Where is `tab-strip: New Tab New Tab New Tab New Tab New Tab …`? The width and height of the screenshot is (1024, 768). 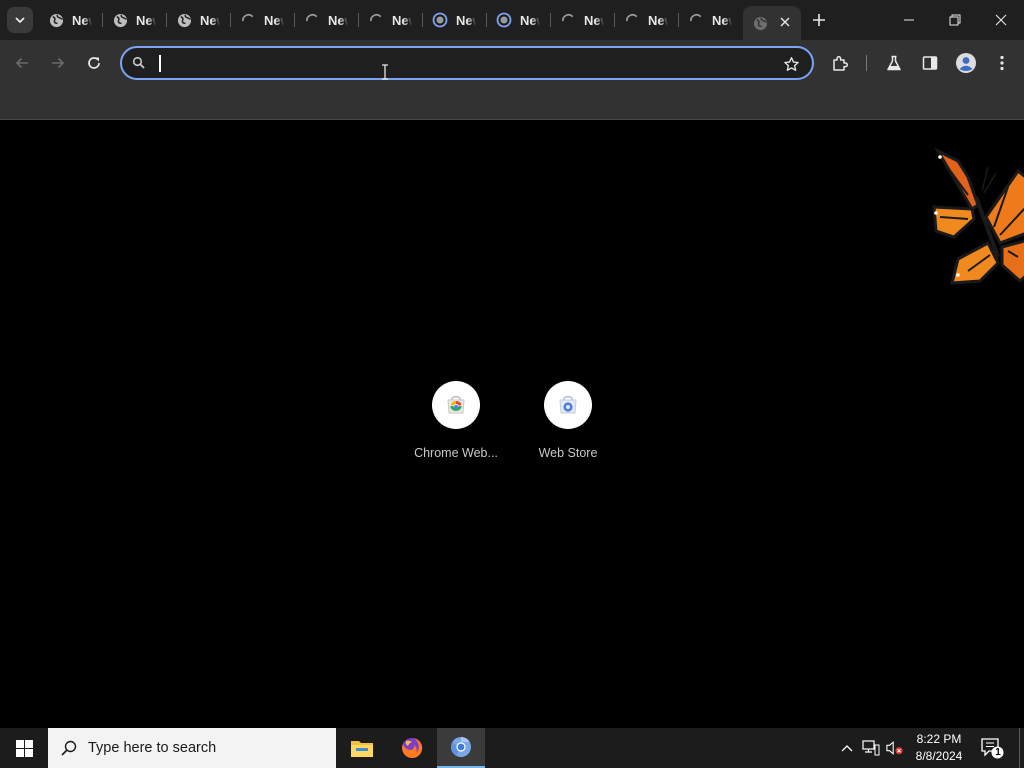
tab-strip: New Tab New Tab New Tab New Tab New Tab … is located at coordinates (512, 20).